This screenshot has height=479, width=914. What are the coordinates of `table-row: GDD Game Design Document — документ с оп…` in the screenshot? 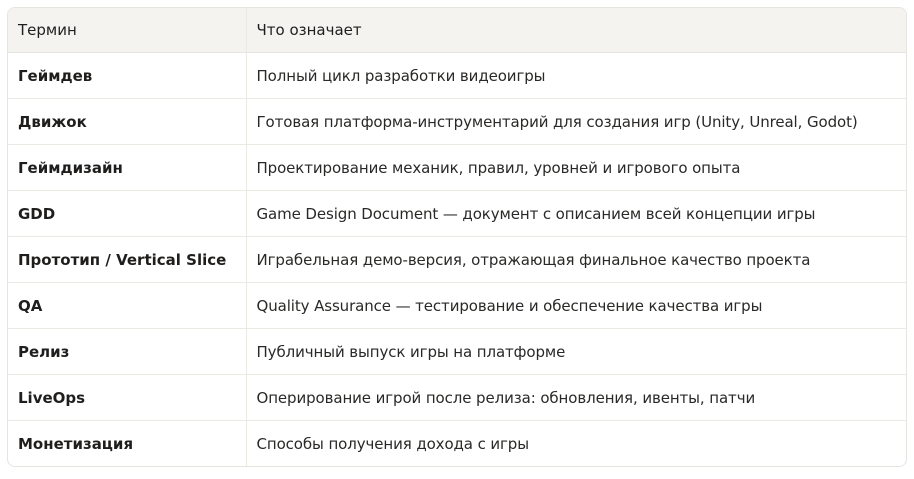 It's located at (457, 213).